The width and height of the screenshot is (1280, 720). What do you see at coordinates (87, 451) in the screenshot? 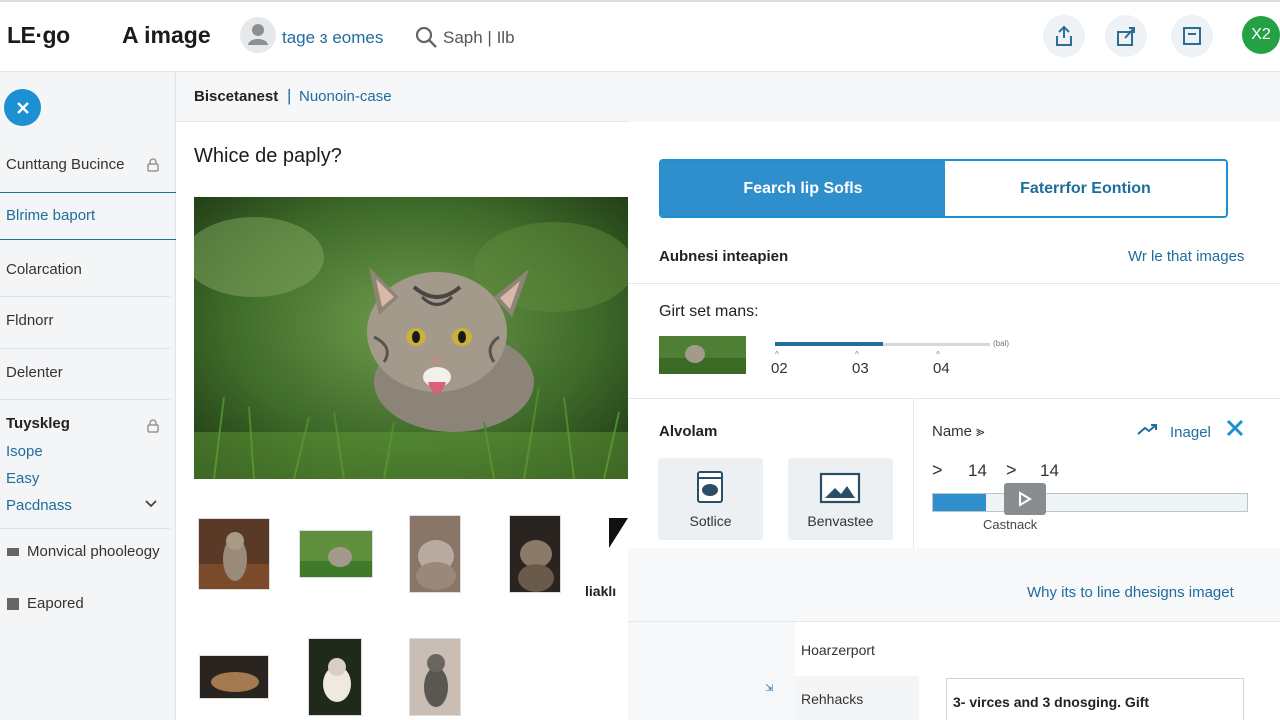
I see `sidebar-subitem-isope: Isope` at bounding box center [87, 451].